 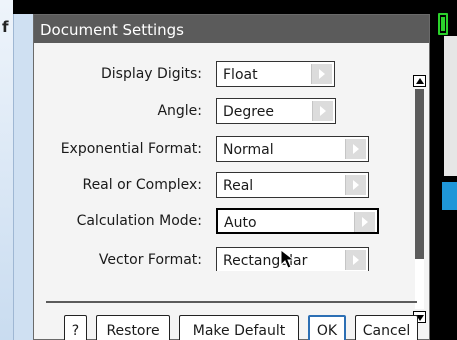 What do you see at coordinates (327, 327) in the screenshot?
I see `ok-button: OK` at bounding box center [327, 327].